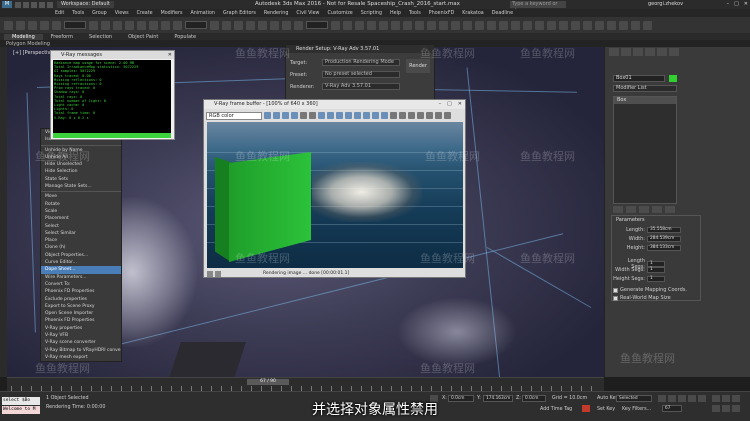 The width and height of the screenshot is (750, 421). What do you see at coordinates (122, 13) in the screenshot?
I see `menu-item: Views` at bounding box center [122, 13].